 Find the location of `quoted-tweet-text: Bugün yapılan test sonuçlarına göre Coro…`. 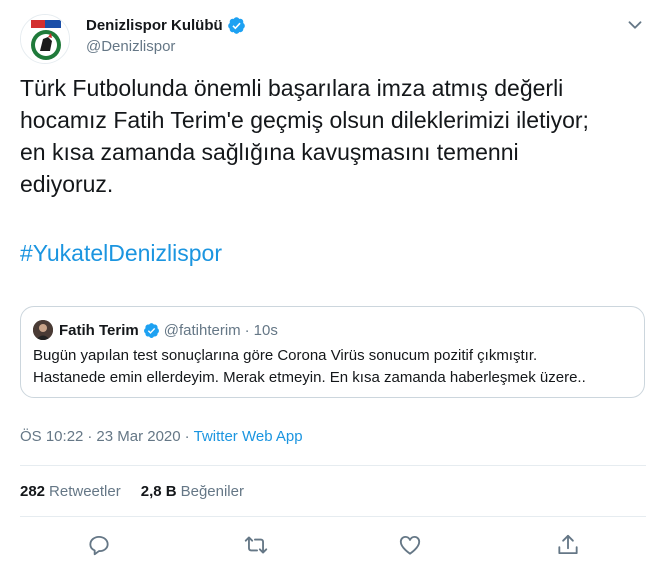

quoted-tweet-text: Bugün yapılan test sonuçlarına göre Coro… is located at coordinates (333, 367).